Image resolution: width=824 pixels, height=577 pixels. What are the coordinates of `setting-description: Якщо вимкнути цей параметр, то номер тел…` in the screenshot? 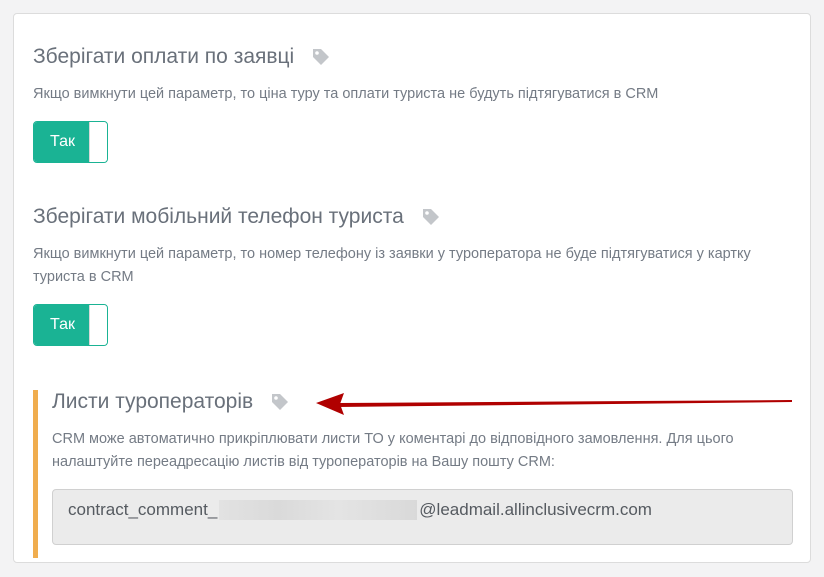 It's located at (392, 265).